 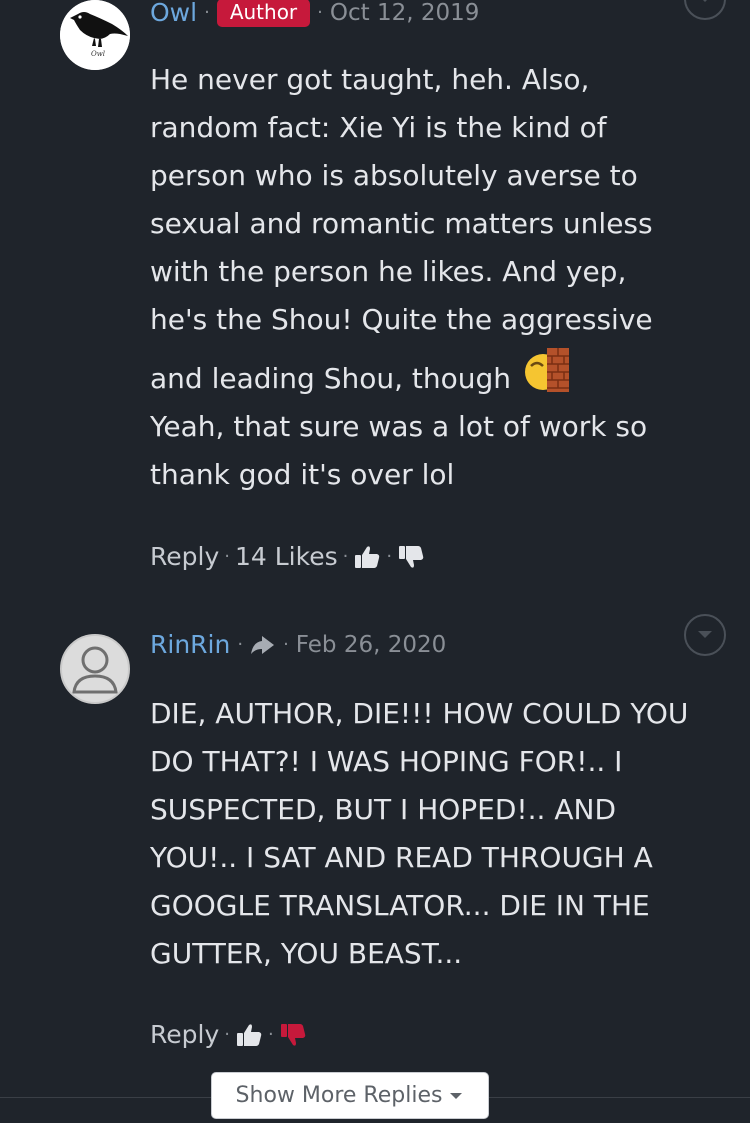 I want to click on face-behind-brick-wall-emoji, so click(x=546, y=369).